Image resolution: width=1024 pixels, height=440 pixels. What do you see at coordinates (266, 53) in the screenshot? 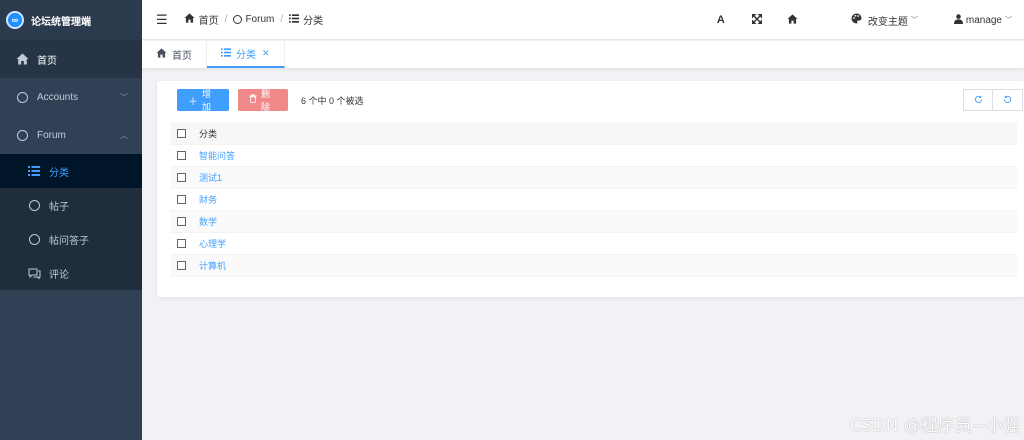
I see `close-icon: ✕` at bounding box center [266, 53].